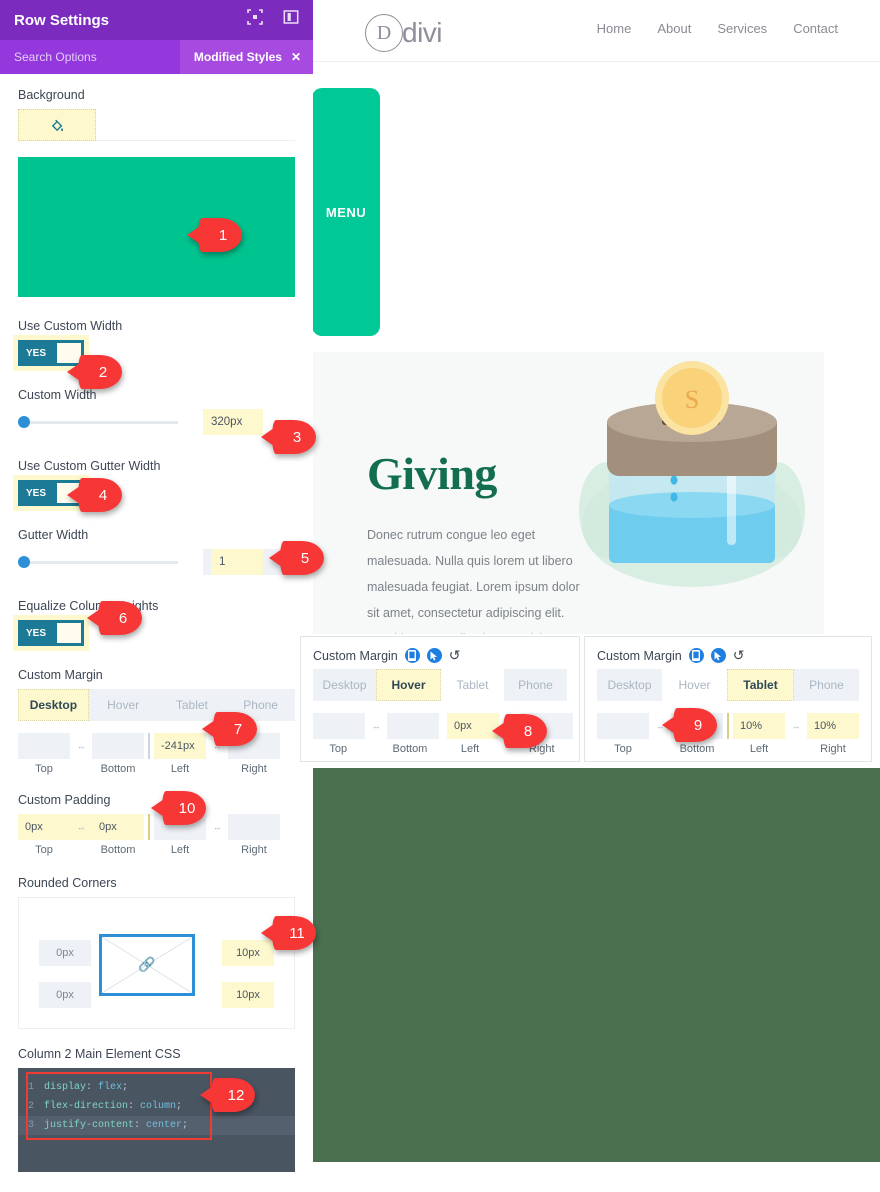  Describe the element at coordinates (51, 633) in the screenshot. I see `equalize-column-heights-toggle: YES` at that location.